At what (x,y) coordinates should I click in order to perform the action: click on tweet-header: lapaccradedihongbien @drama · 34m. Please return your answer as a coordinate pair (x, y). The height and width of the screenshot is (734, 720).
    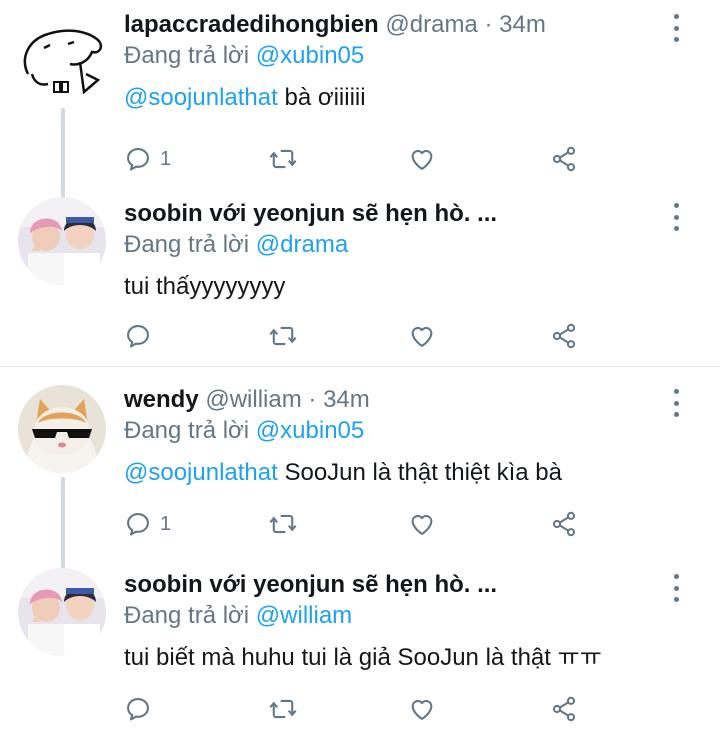
    Looking at the image, I should click on (392, 25).